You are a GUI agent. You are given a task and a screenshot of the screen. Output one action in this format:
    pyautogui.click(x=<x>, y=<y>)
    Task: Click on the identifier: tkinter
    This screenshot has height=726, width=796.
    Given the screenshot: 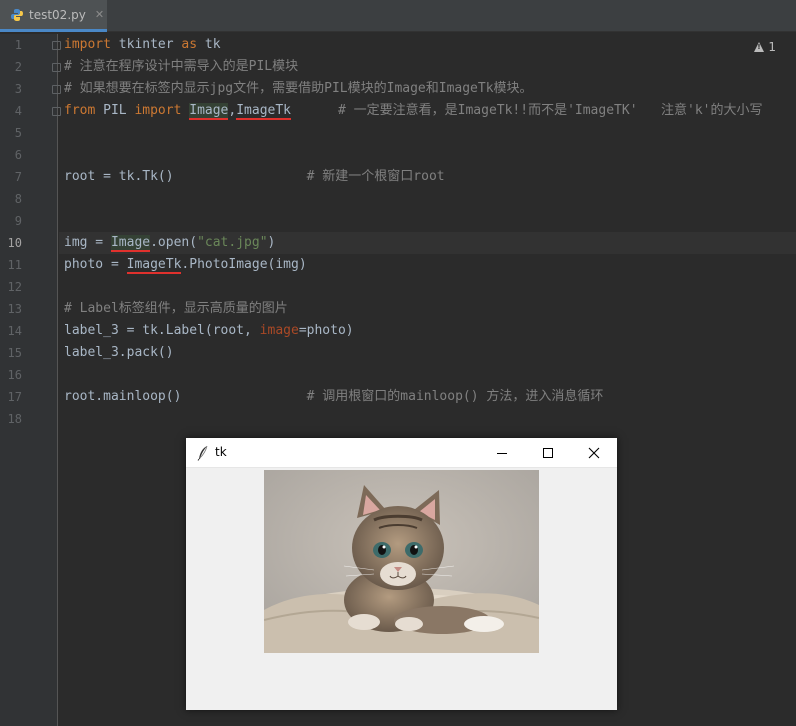 What is the action you would take?
    pyautogui.click(x=146, y=44)
    